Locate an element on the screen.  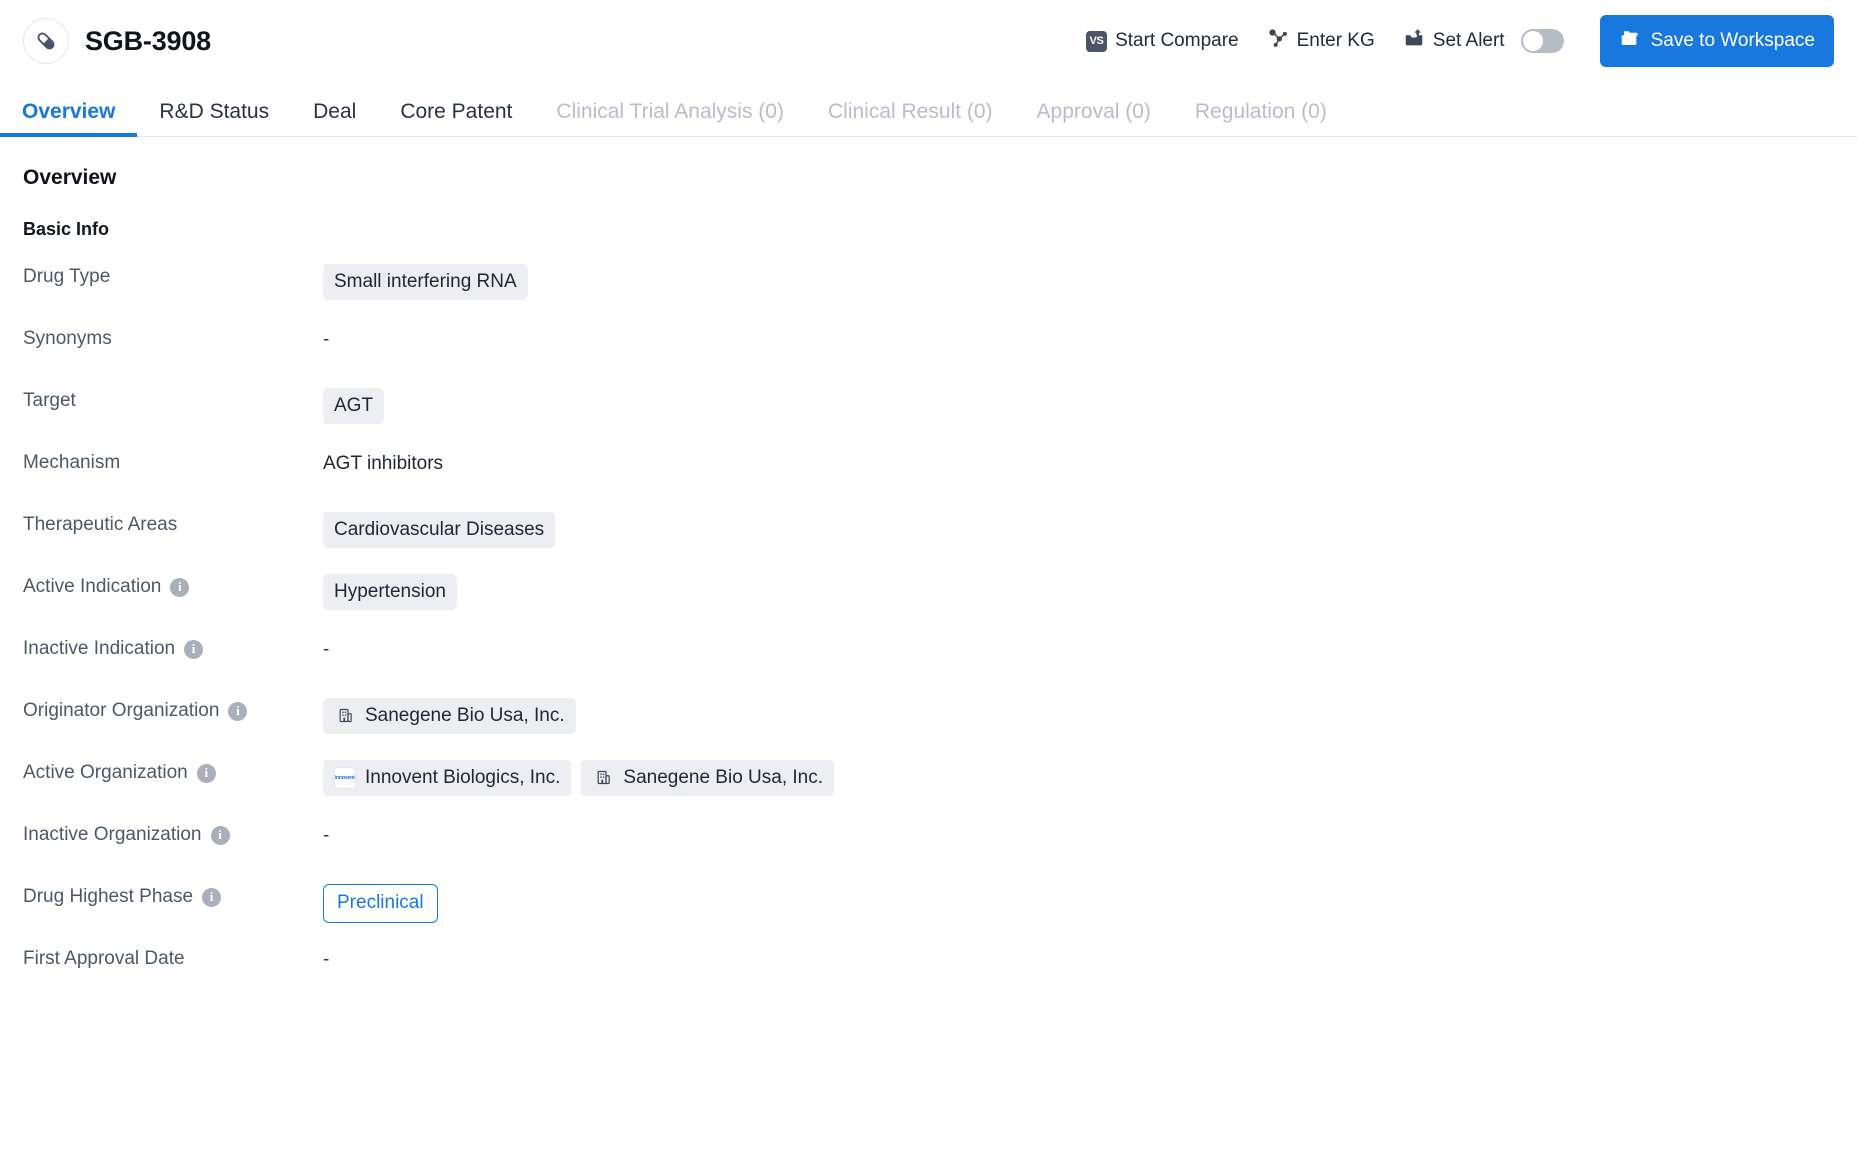
page-title: SGB-3908 is located at coordinates (148, 40).